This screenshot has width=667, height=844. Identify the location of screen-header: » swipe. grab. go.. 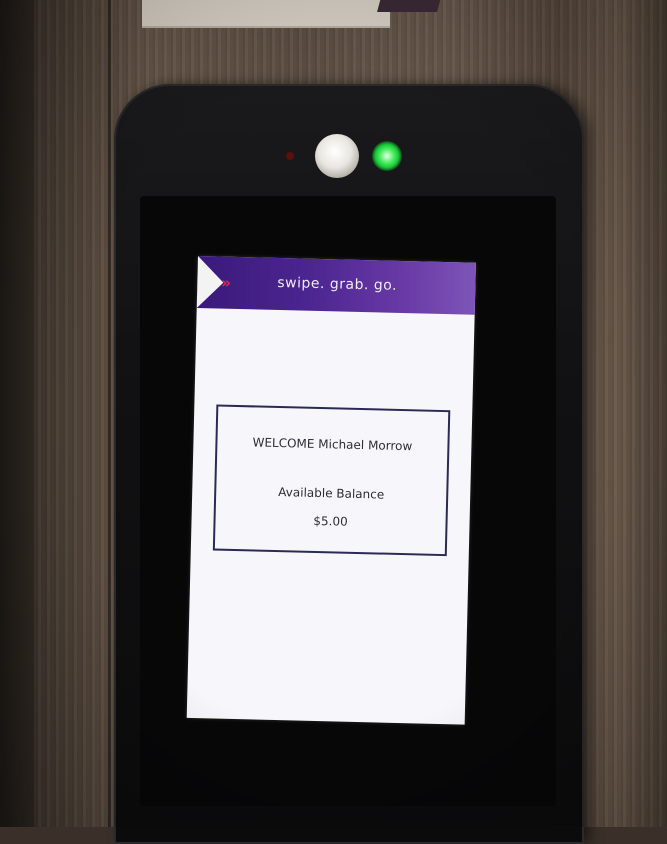
(336, 285).